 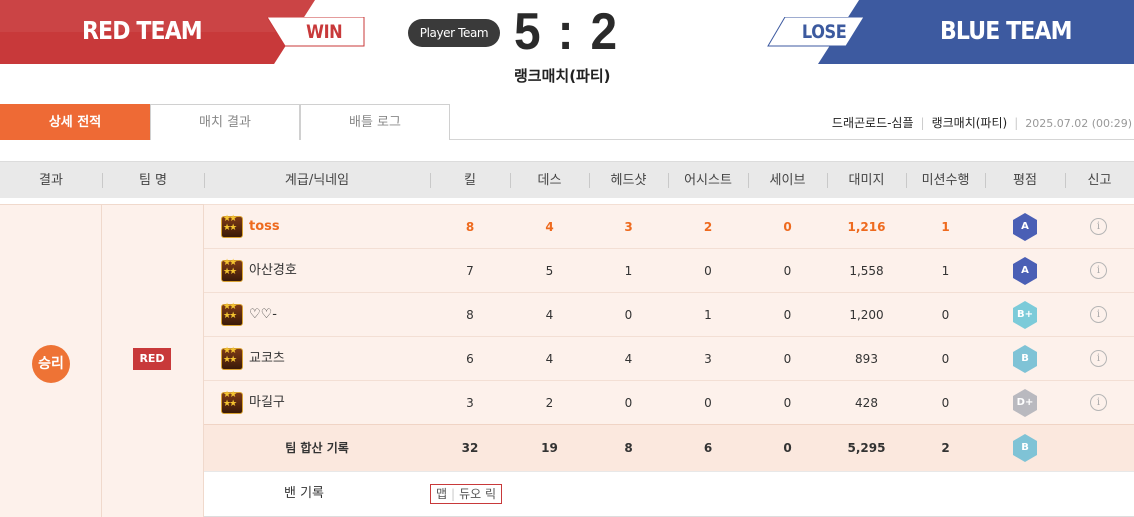 What do you see at coordinates (478, 494) in the screenshot?
I see `ban-item: 듀오 릭` at bounding box center [478, 494].